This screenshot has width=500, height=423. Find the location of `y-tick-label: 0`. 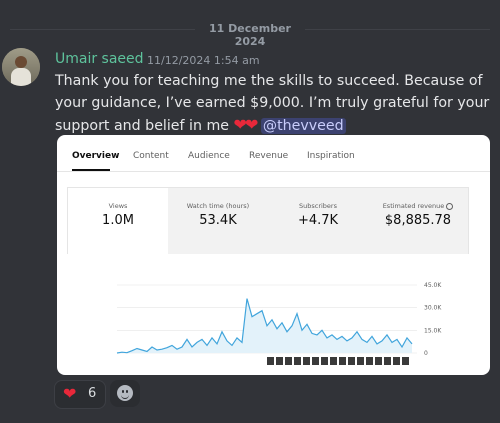

y-tick-label: 0 is located at coordinates (426, 353).